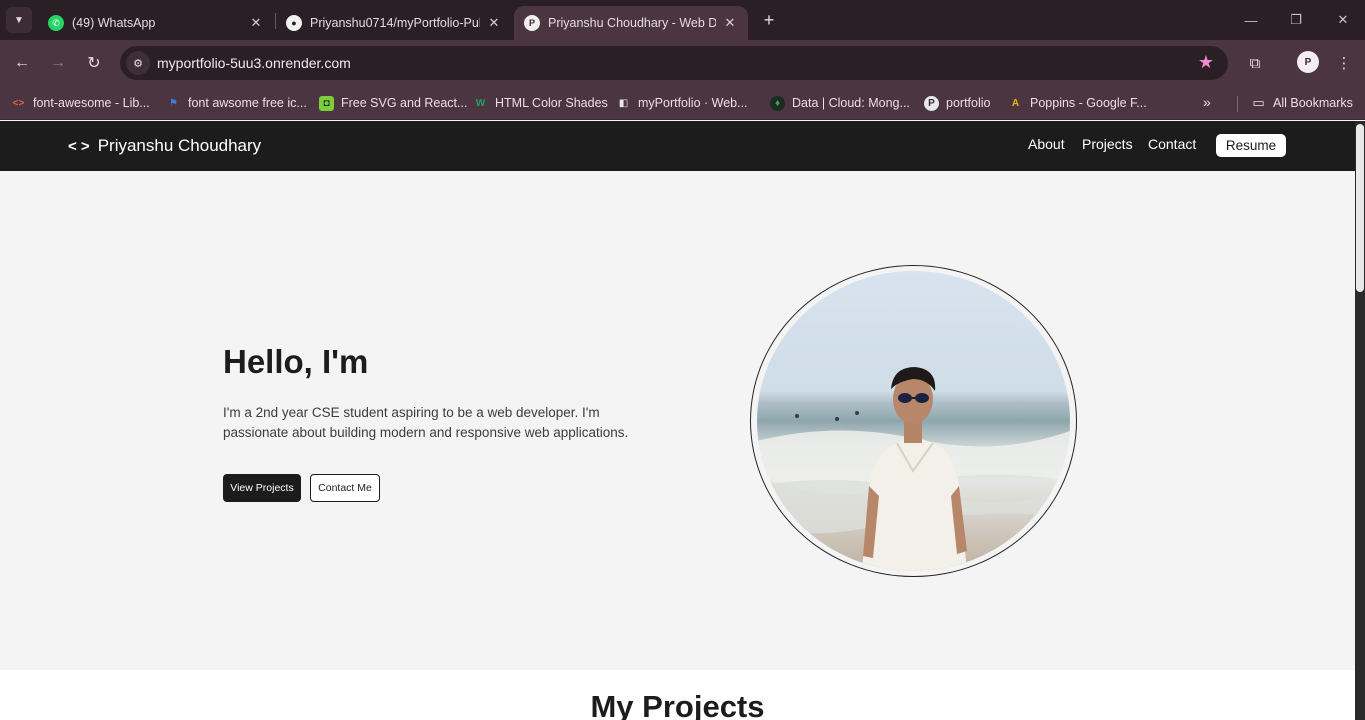 The width and height of the screenshot is (1365, 720). I want to click on bookmark-star-icon: ★, so click(1206, 62).